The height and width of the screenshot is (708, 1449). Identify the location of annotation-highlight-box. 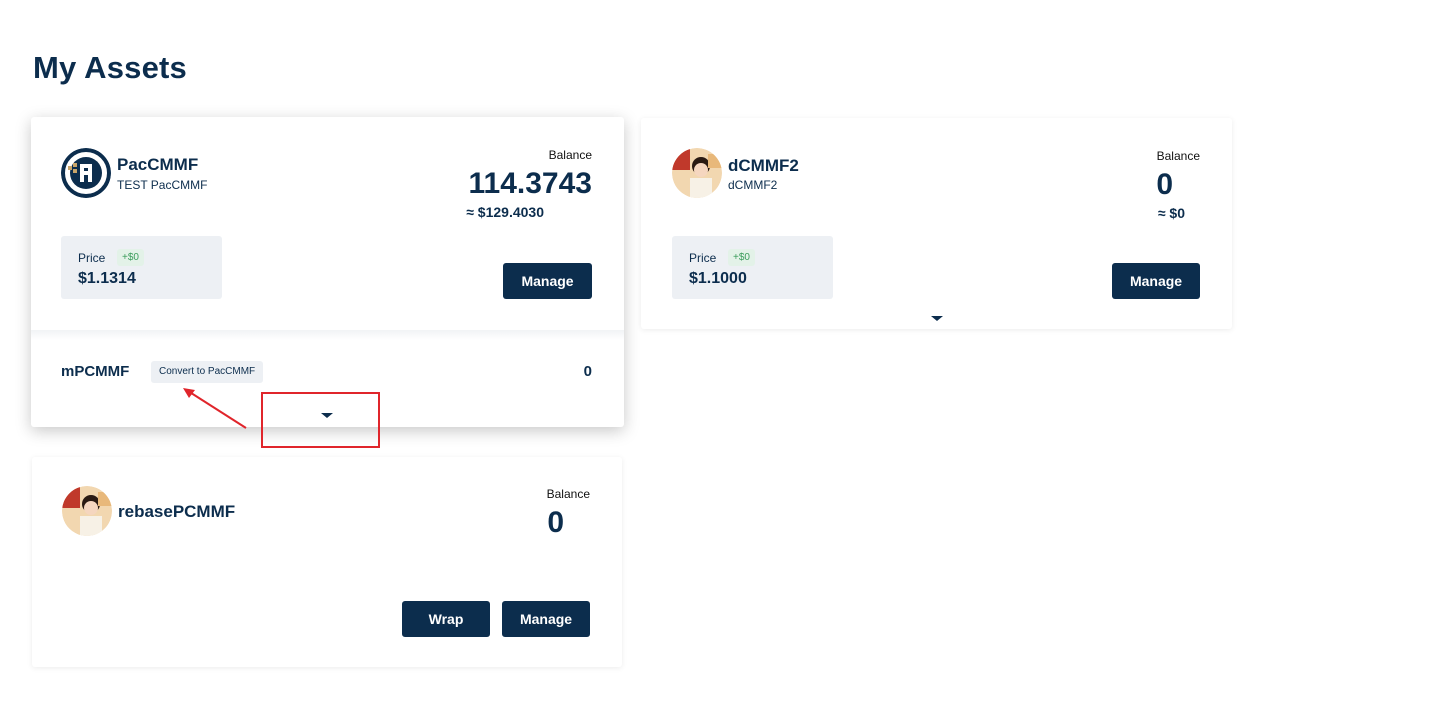
(320, 420).